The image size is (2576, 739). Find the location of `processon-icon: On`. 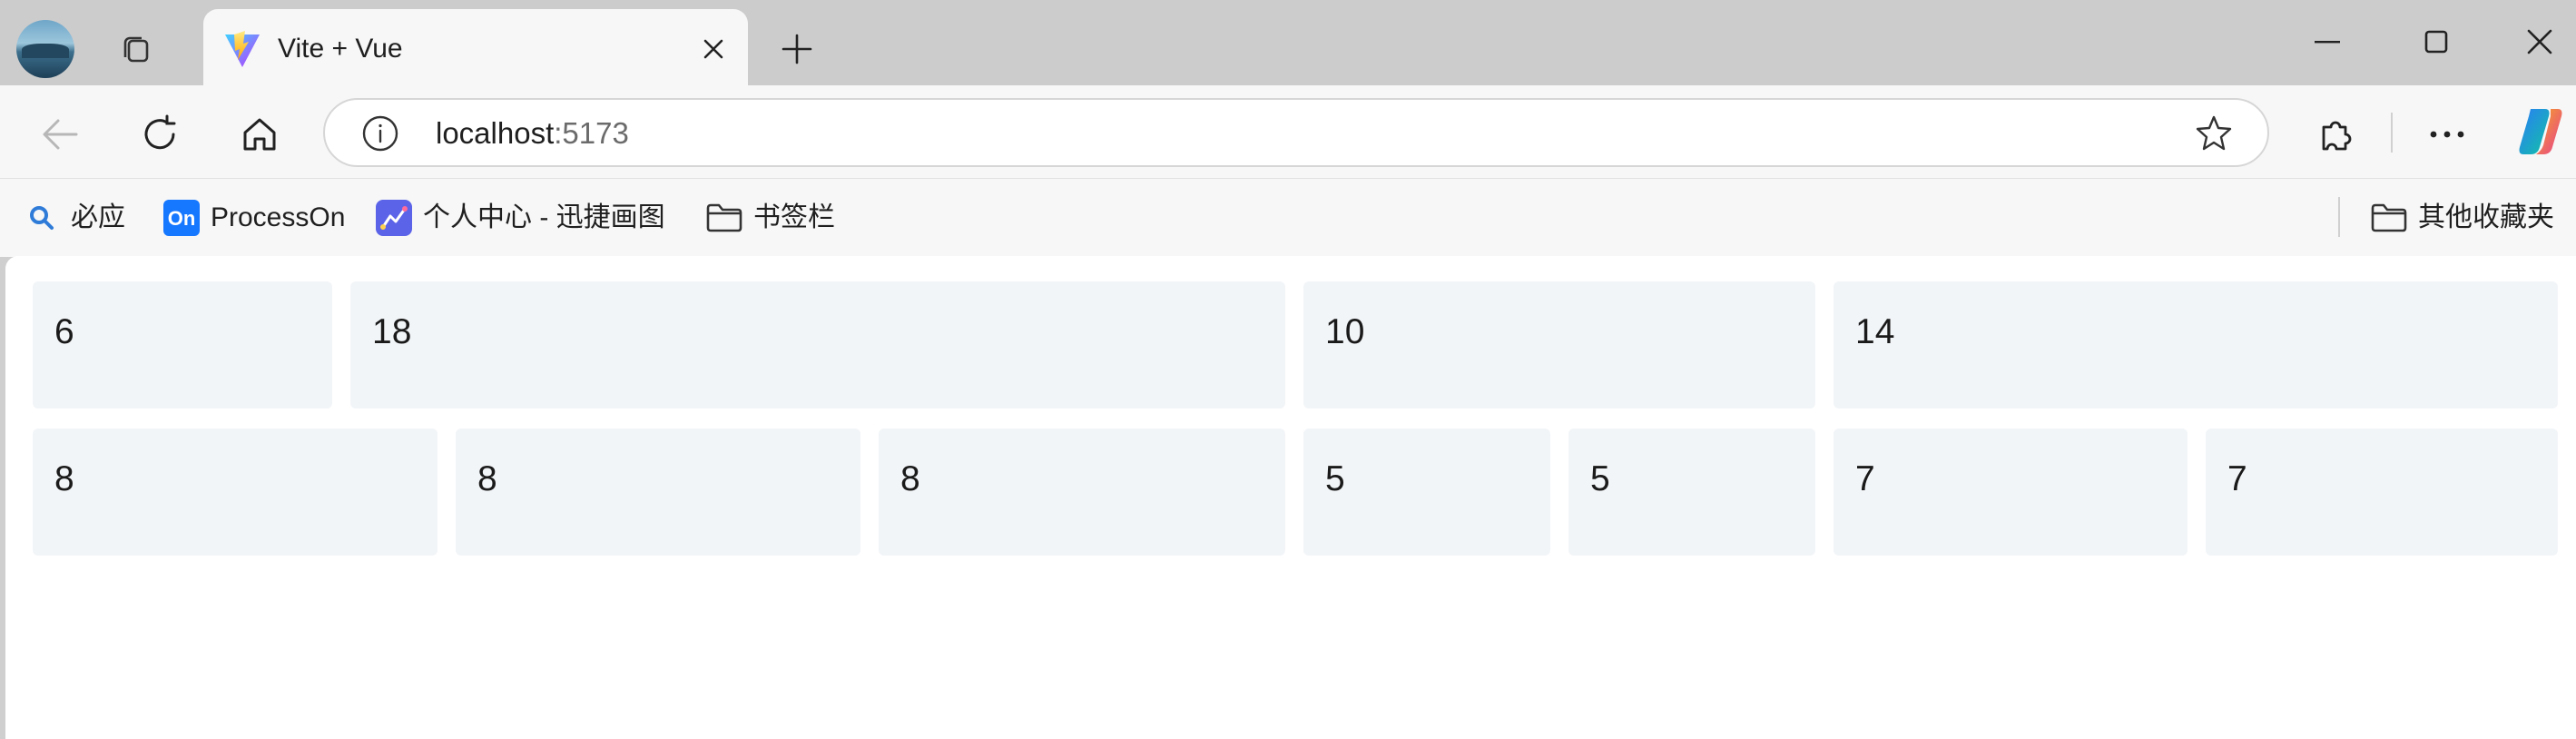

processon-icon: On is located at coordinates (181, 218).